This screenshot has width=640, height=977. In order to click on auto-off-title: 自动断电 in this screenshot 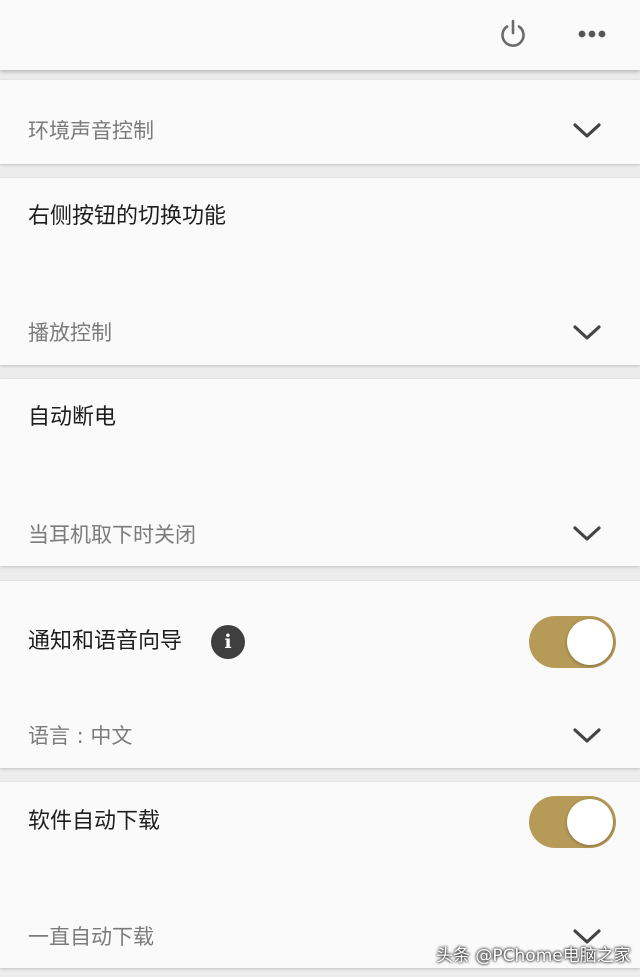, I will do `click(72, 417)`.